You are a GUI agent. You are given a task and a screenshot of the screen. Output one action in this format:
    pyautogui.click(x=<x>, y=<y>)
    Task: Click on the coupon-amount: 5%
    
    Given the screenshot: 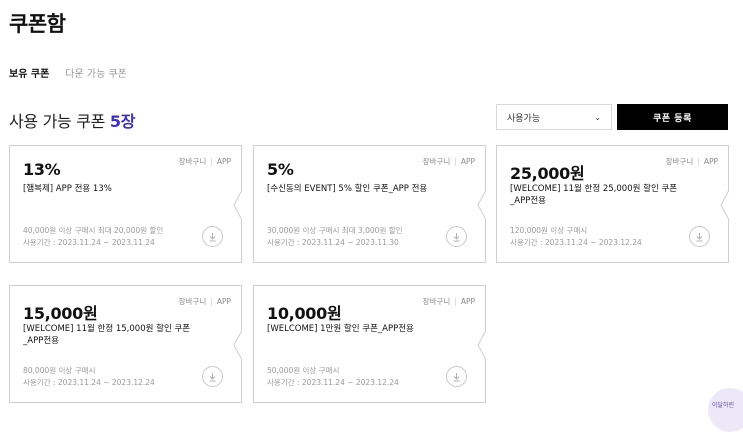 What is the action you would take?
    pyautogui.click(x=280, y=169)
    